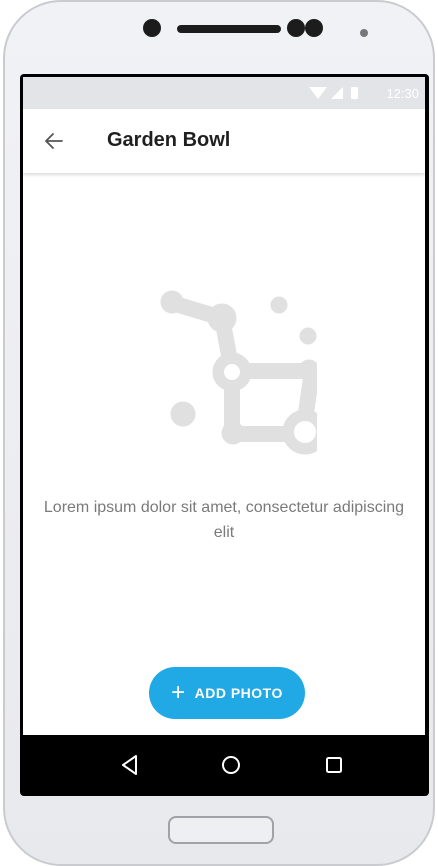  What do you see at coordinates (238, 693) in the screenshot?
I see `add-photo-label: ADD PHOTO` at bounding box center [238, 693].